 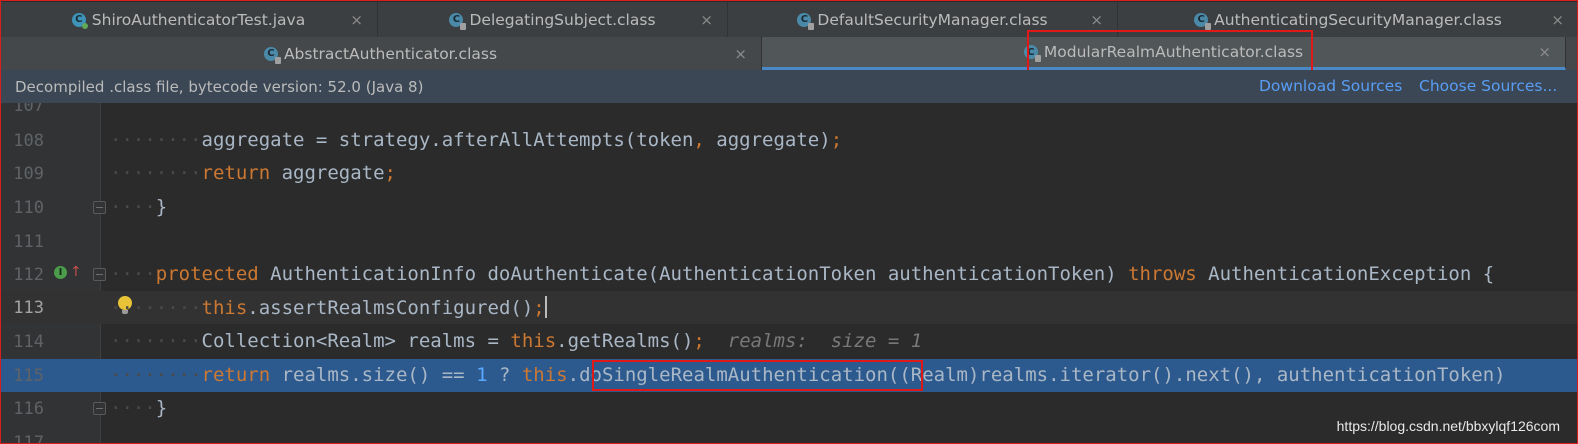 What do you see at coordinates (28, 208) in the screenshot?
I see `line-number: 110` at bounding box center [28, 208].